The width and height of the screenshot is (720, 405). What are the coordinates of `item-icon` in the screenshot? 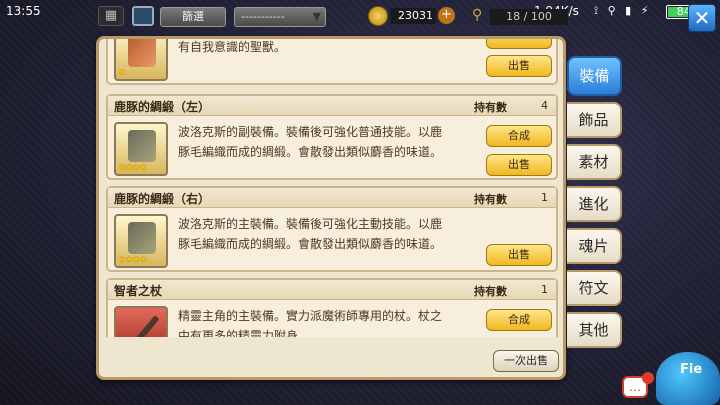 It's located at (141, 321).